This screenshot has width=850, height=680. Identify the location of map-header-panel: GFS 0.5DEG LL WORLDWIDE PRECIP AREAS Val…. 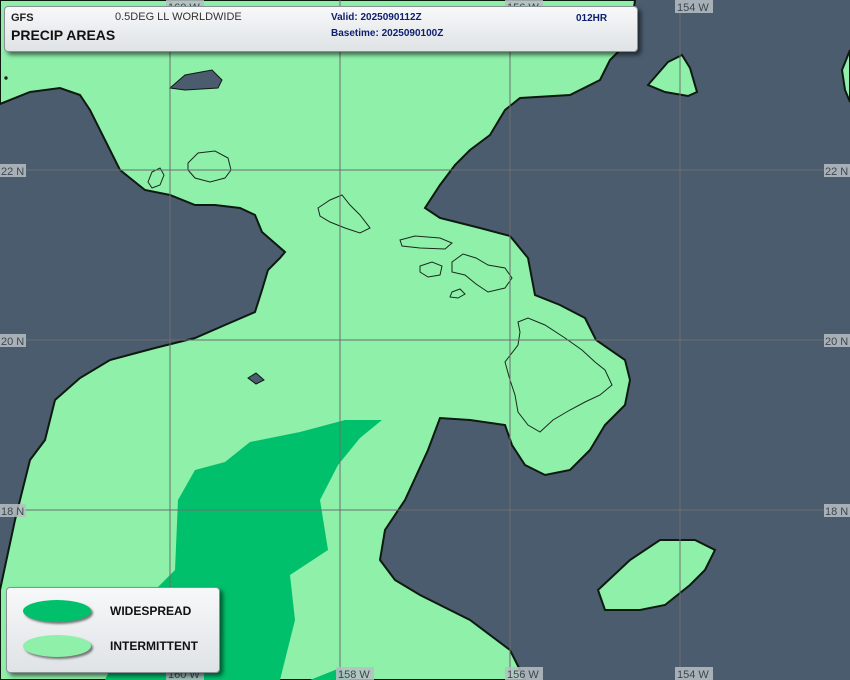
(321, 29).